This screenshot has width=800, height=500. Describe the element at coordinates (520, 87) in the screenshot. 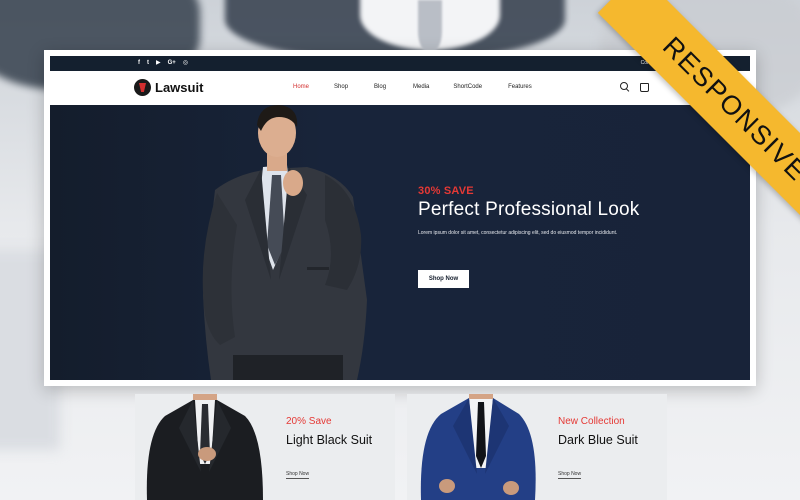

I see `nav-item-features: Features` at that location.